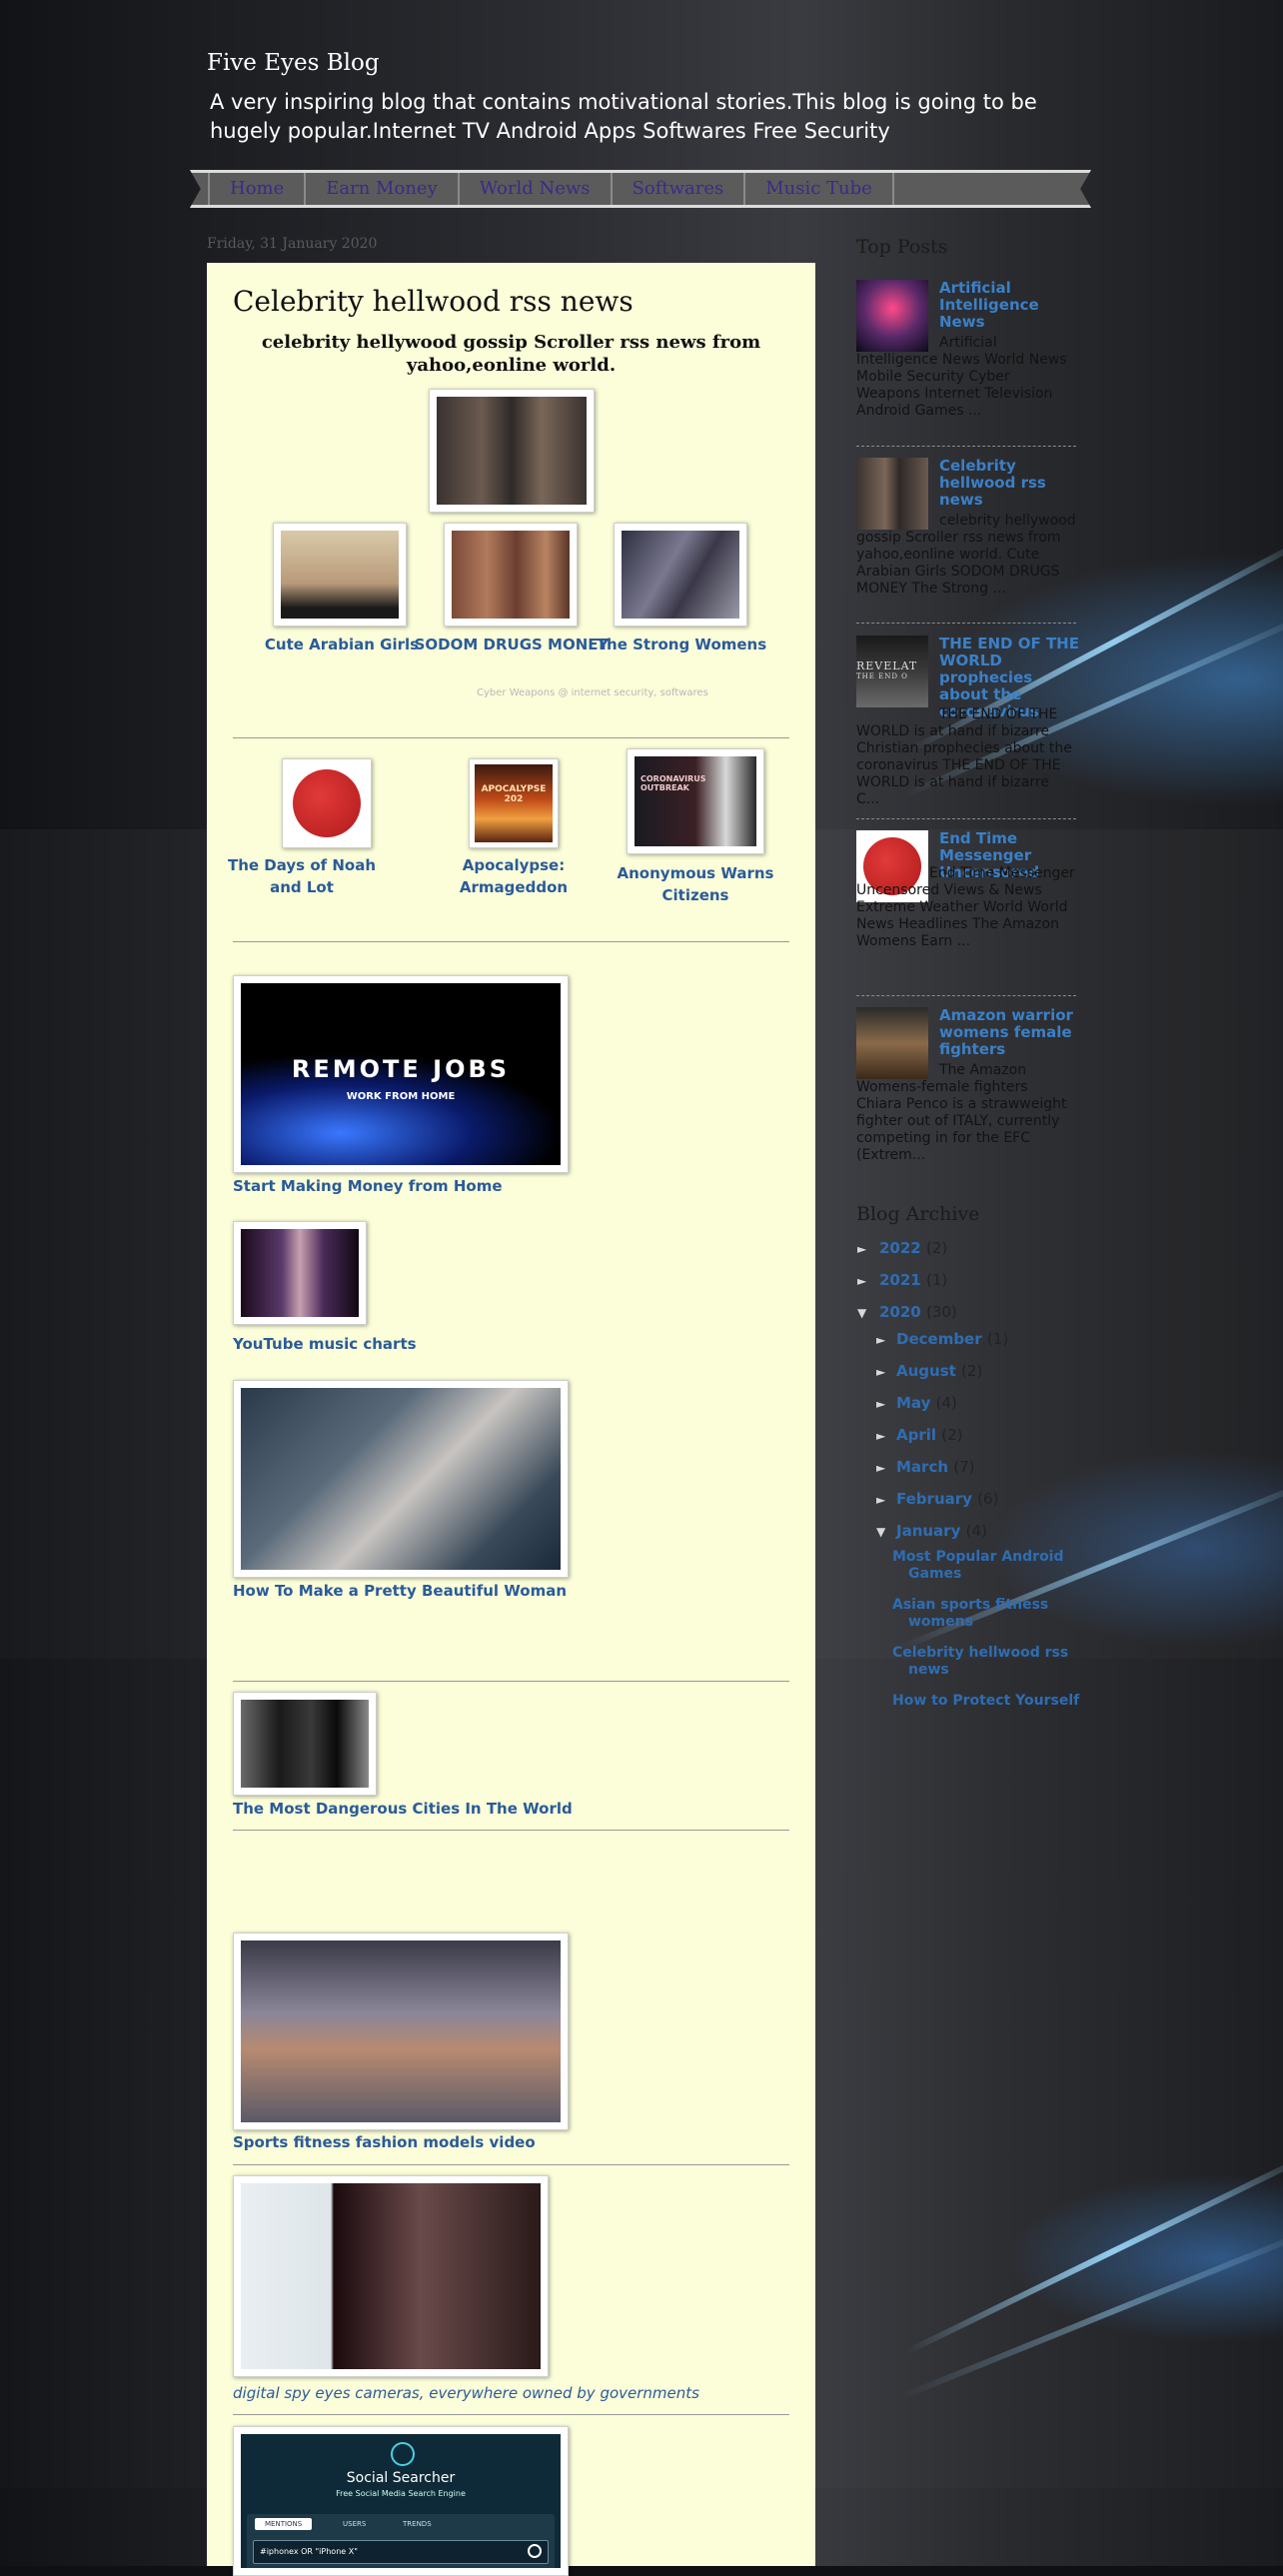 The width and height of the screenshot is (1283, 2576). What do you see at coordinates (941, 1312) in the screenshot?
I see `archive-count: (30)` at bounding box center [941, 1312].